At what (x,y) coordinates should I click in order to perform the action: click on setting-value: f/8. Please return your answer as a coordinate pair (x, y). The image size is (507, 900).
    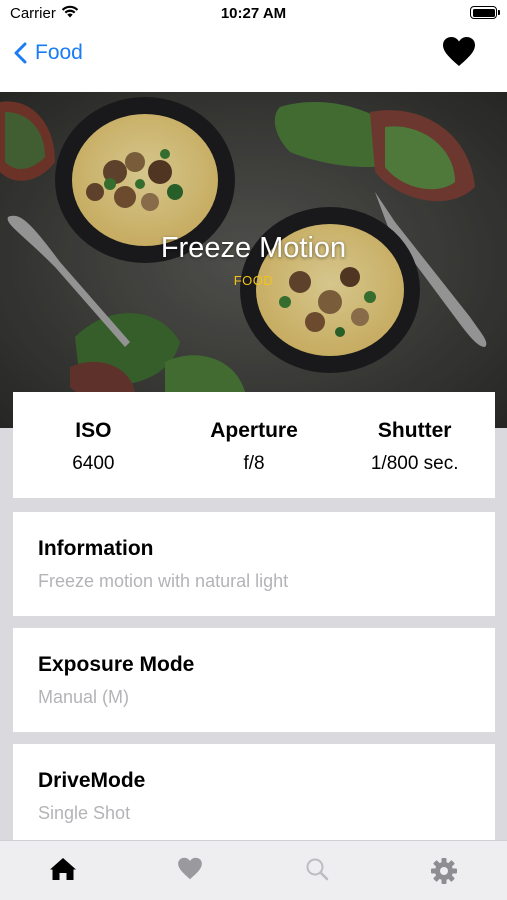
    Looking at the image, I should click on (254, 463).